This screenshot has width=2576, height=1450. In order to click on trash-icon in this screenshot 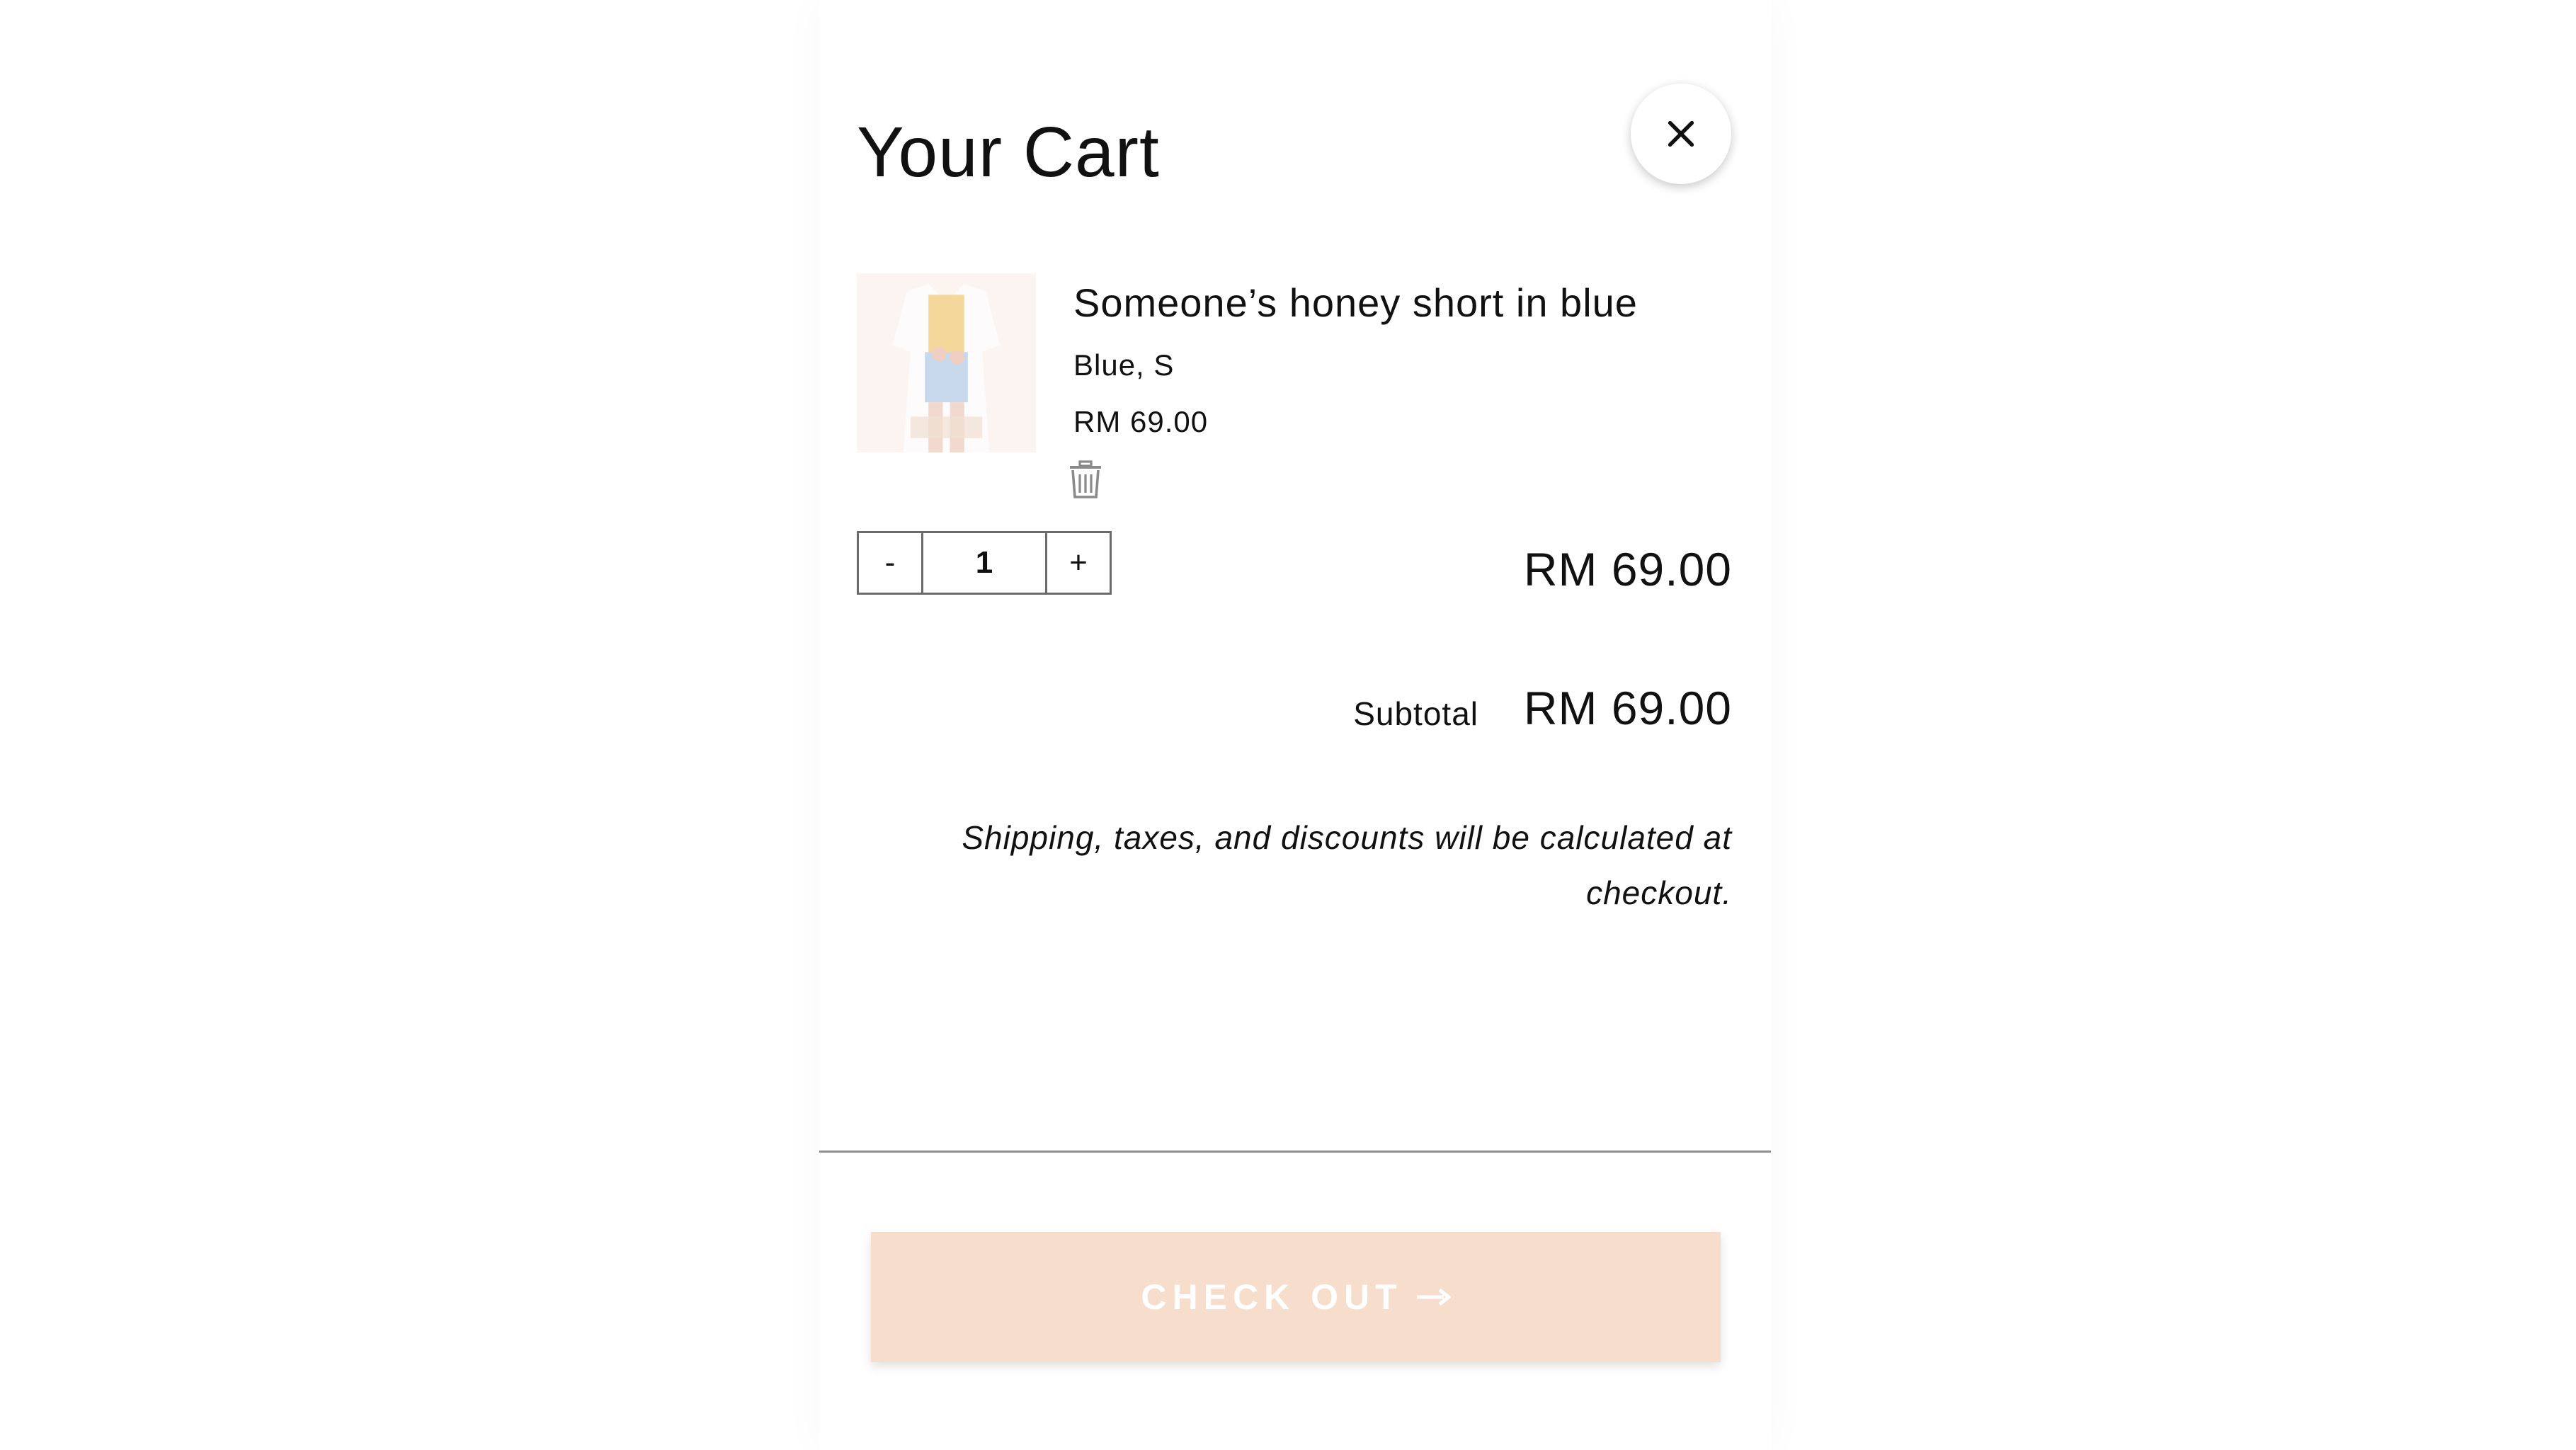, I will do `click(1085, 479)`.